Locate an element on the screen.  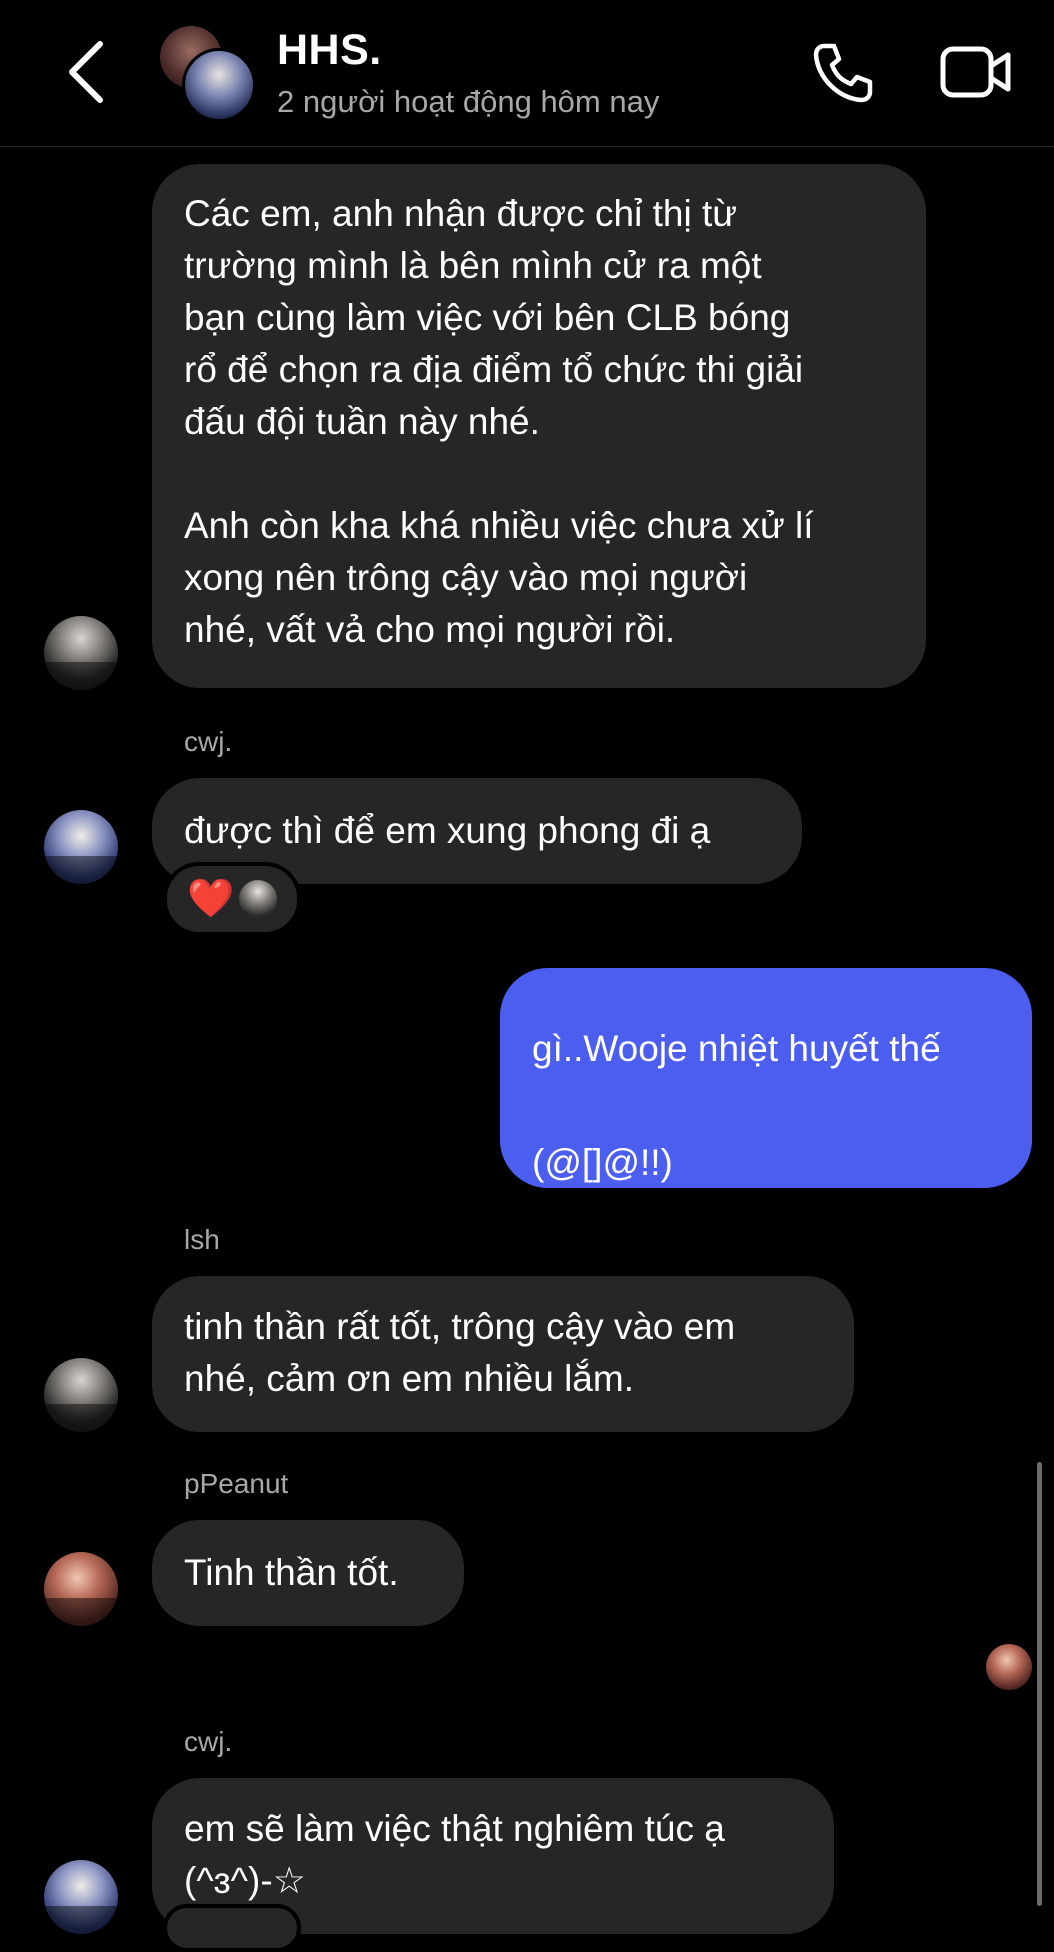
sender-name: lsh is located at coordinates (202, 1239).